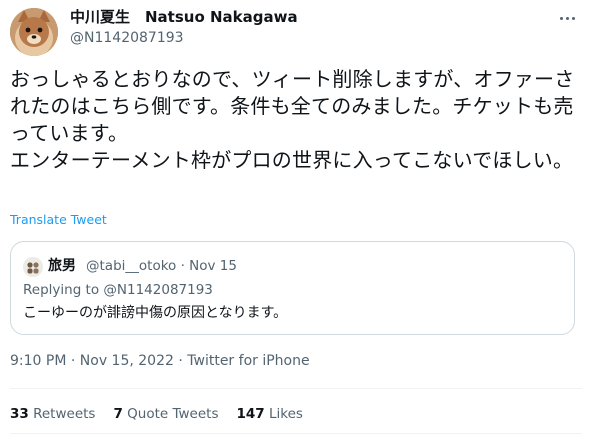 Image resolution: width=592 pixels, height=440 pixels. I want to click on quote-tweets-label: Quote Tweets, so click(173, 414).